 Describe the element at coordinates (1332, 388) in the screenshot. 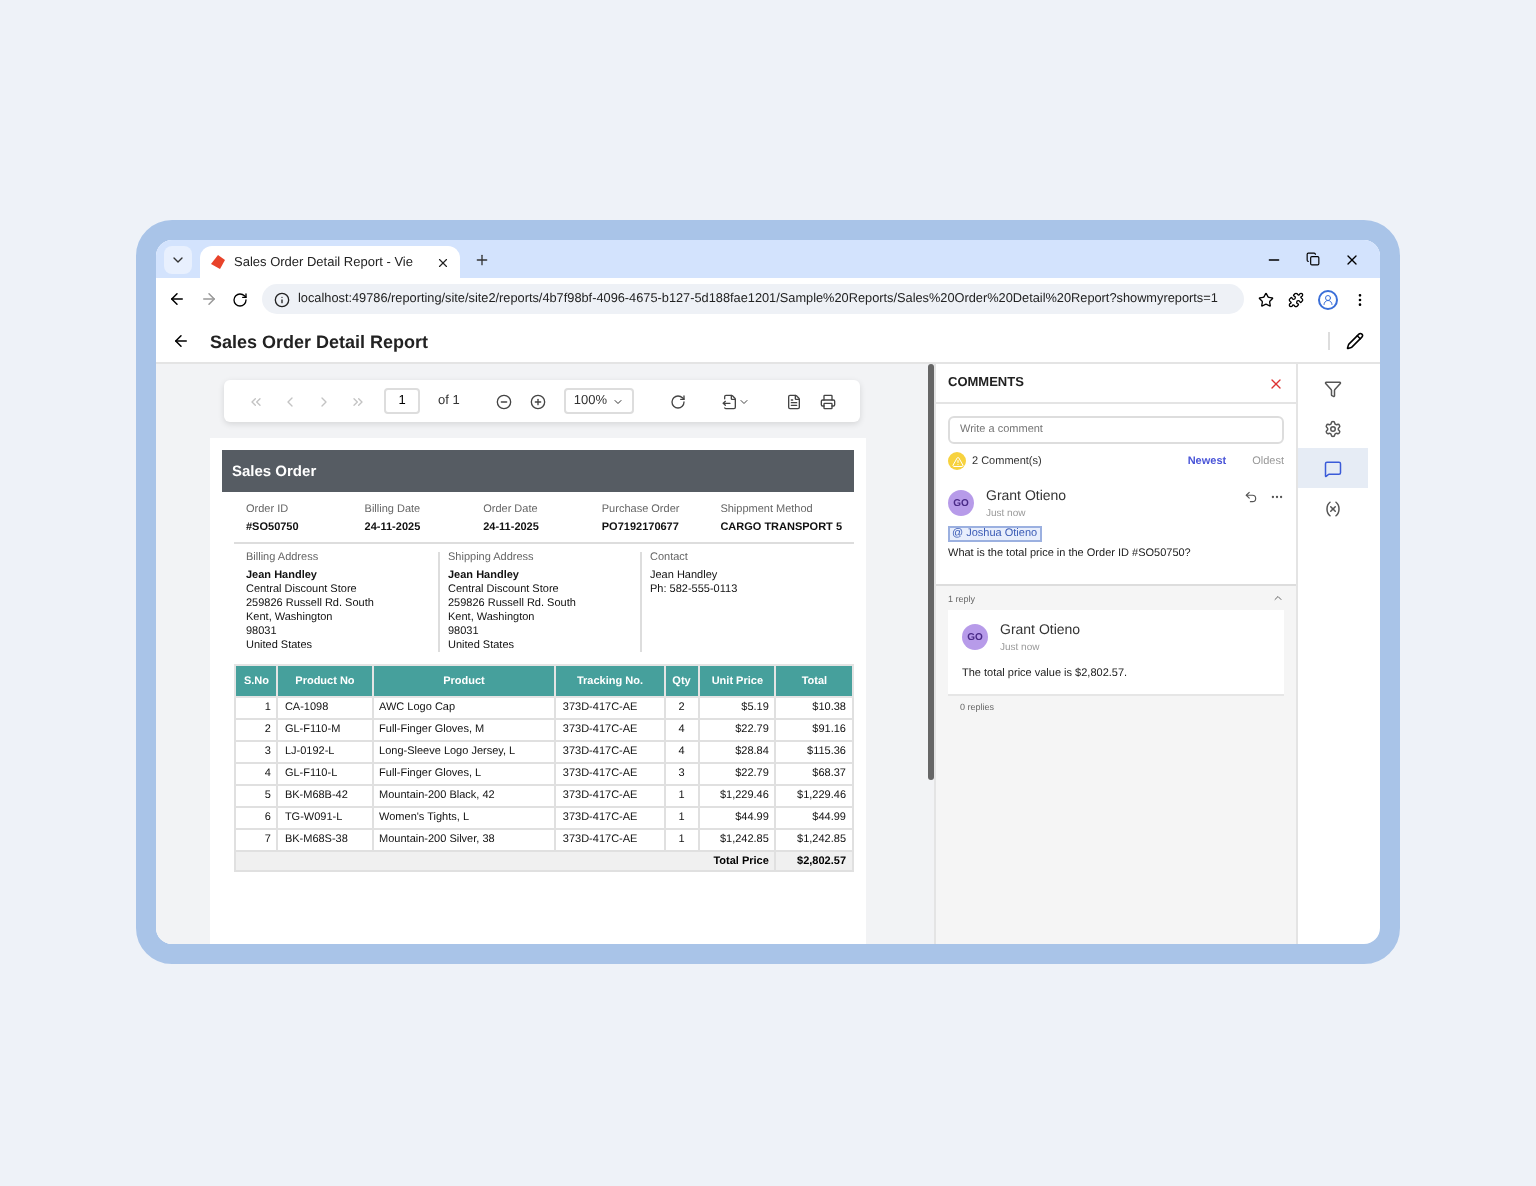

I see `filter-icon` at that location.